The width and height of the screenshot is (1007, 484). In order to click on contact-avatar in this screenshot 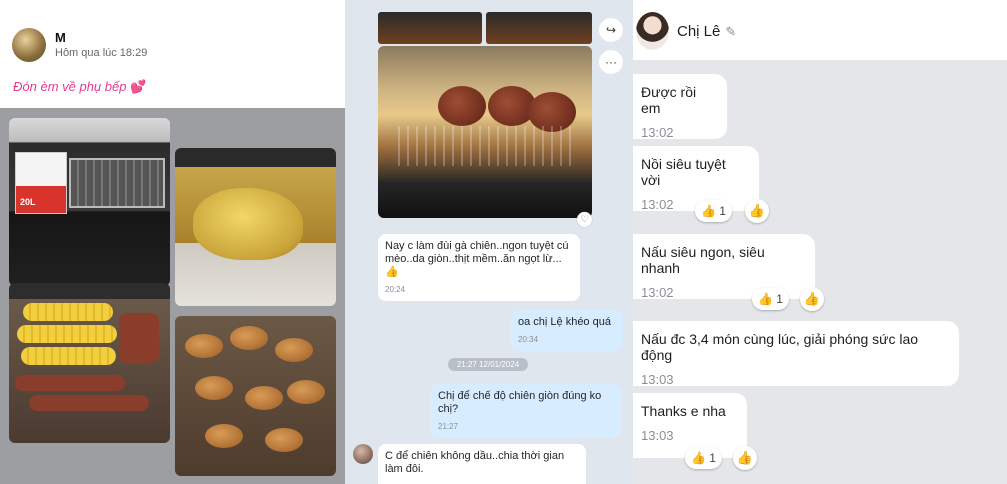, I will do `click(652, 31)`.